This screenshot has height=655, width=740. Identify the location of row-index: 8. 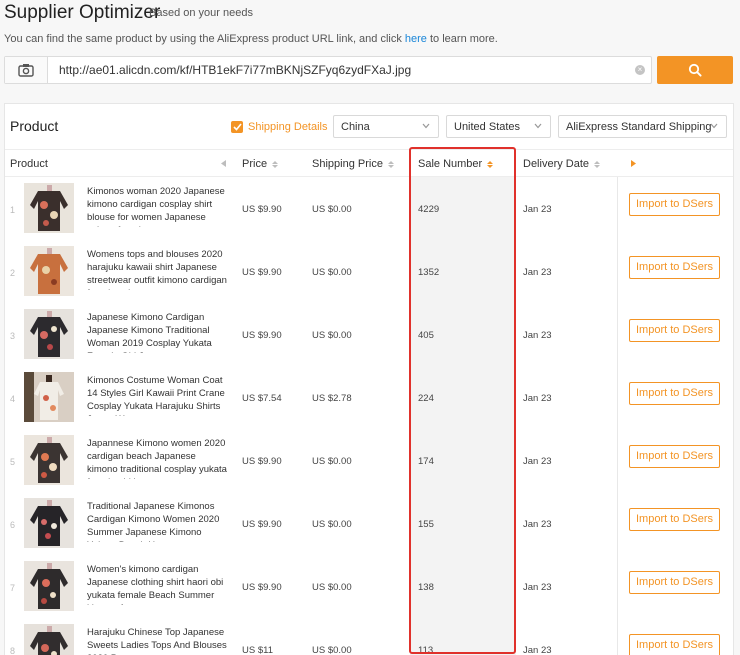
(13, 650).